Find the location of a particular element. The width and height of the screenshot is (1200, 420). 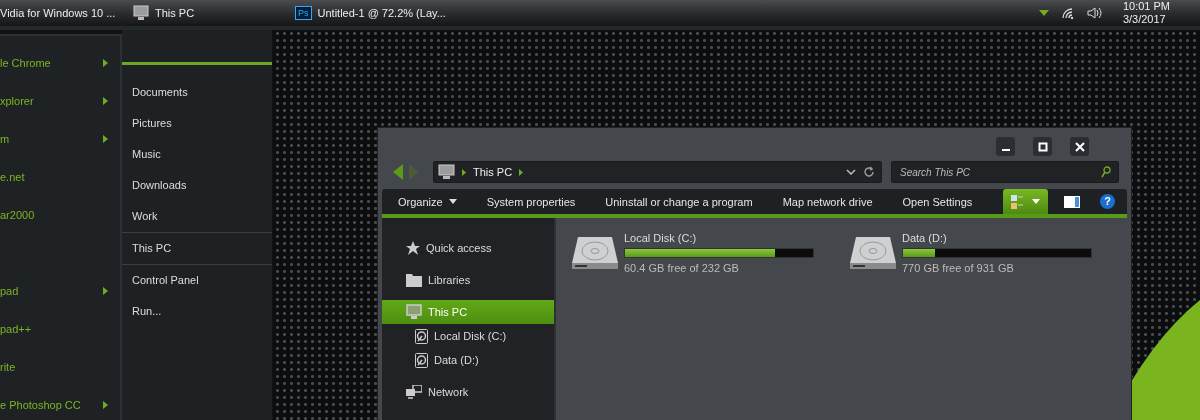

program-item: m is located at coordinates (60, 139).